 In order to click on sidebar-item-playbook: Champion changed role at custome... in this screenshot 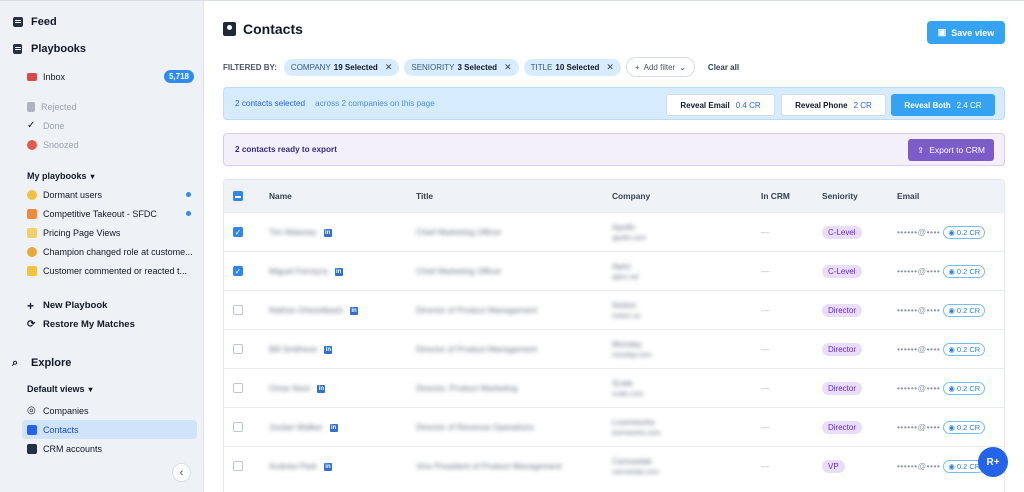, I will do `click(101, 251)`.